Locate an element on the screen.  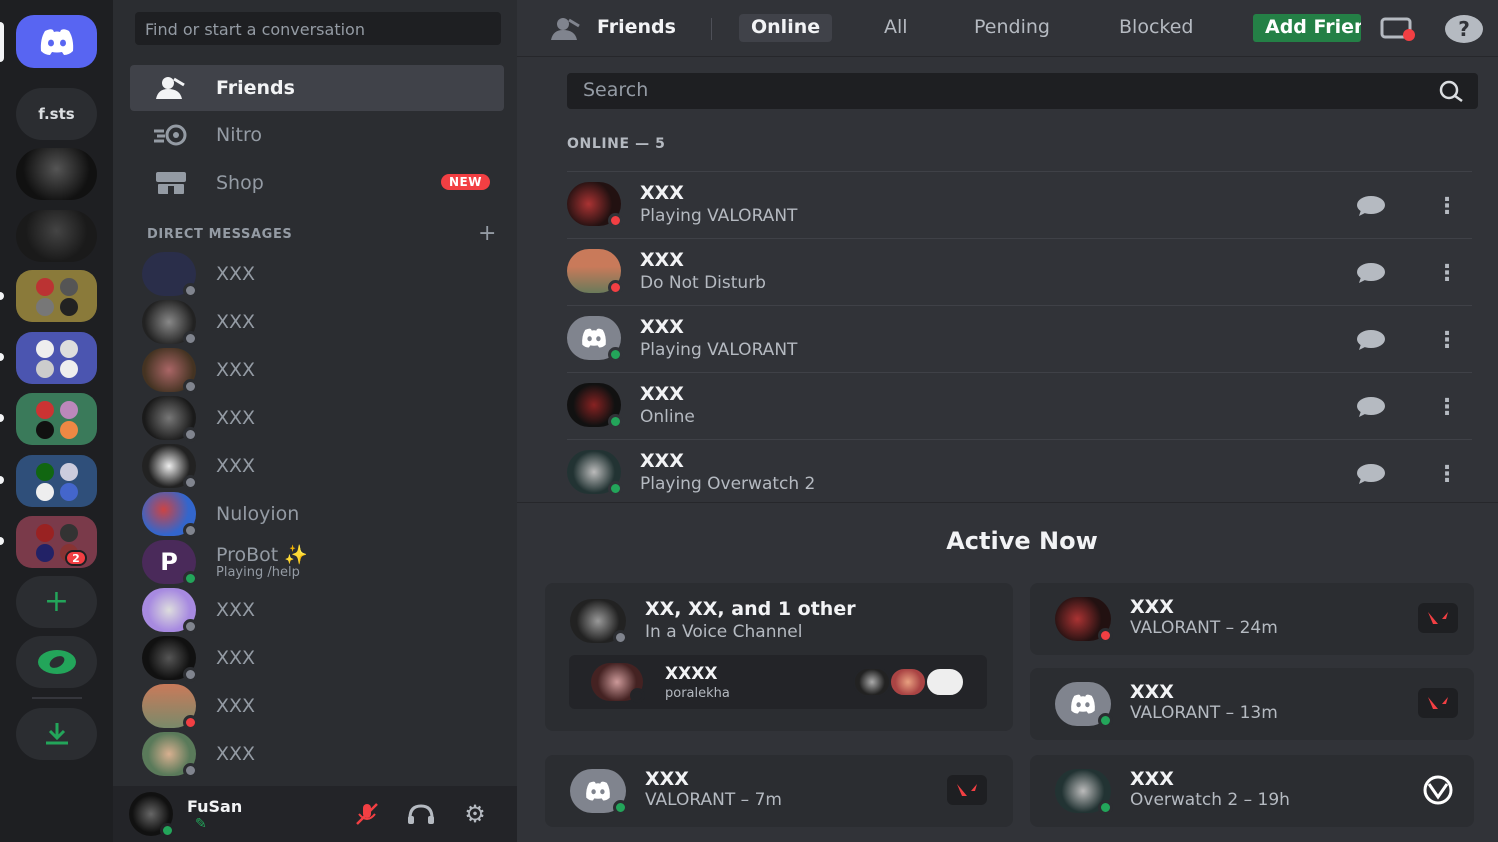
add-server-button: + is located at coordinates (56, 602).